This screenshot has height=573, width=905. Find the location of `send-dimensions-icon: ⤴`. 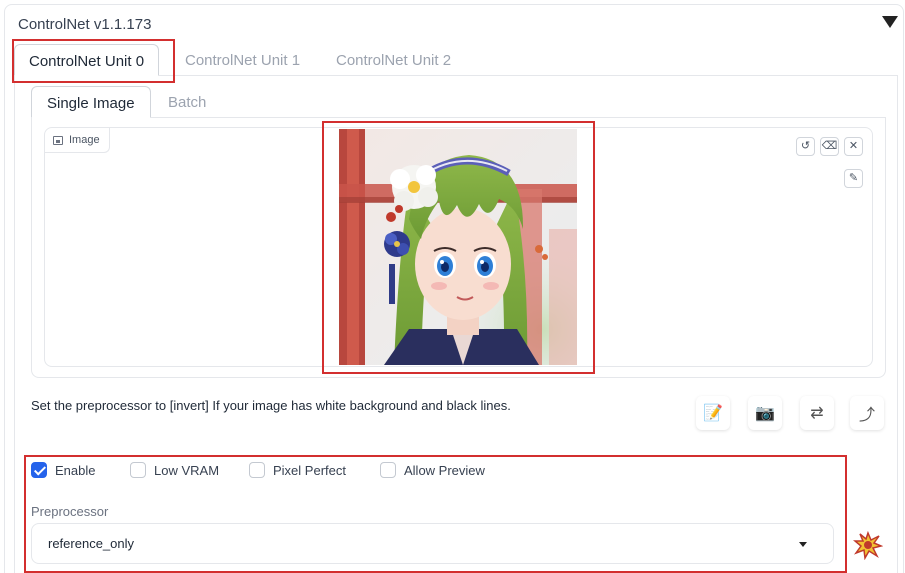

send-dimensions-icon: ⤴ is located at coordinates (867, 413).